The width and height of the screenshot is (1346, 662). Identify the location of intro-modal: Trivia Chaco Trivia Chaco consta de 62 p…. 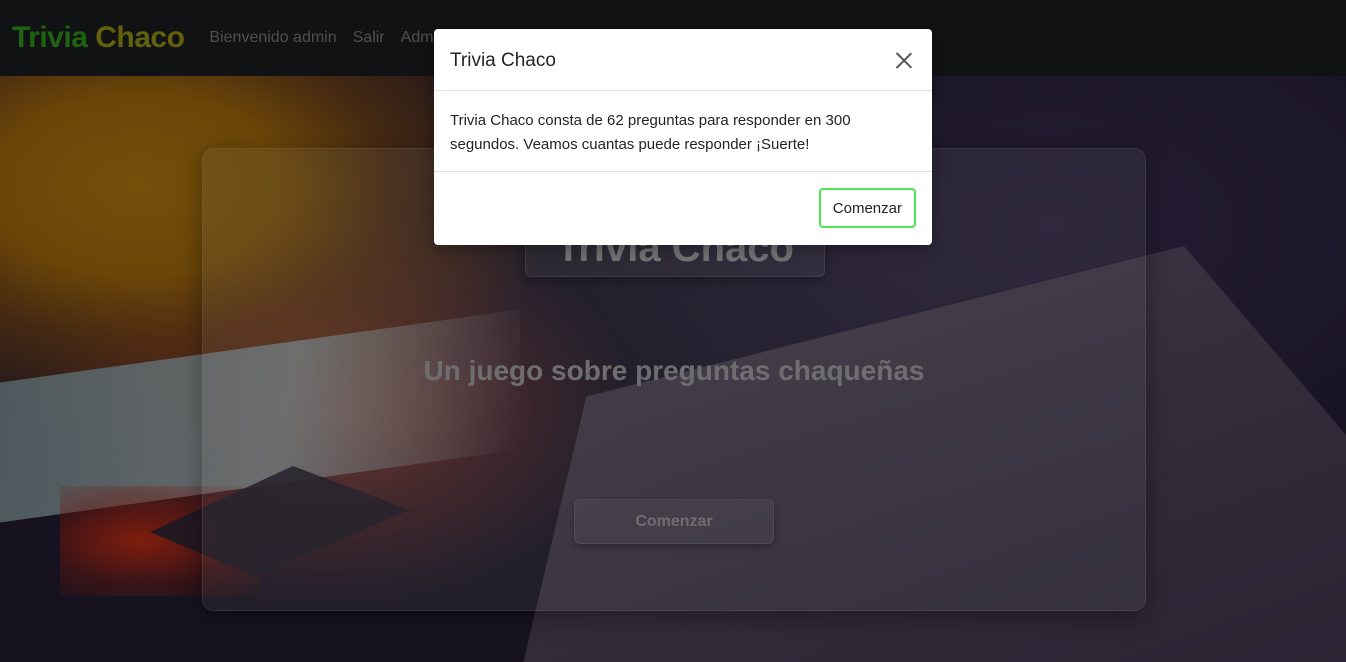
(683, 137).